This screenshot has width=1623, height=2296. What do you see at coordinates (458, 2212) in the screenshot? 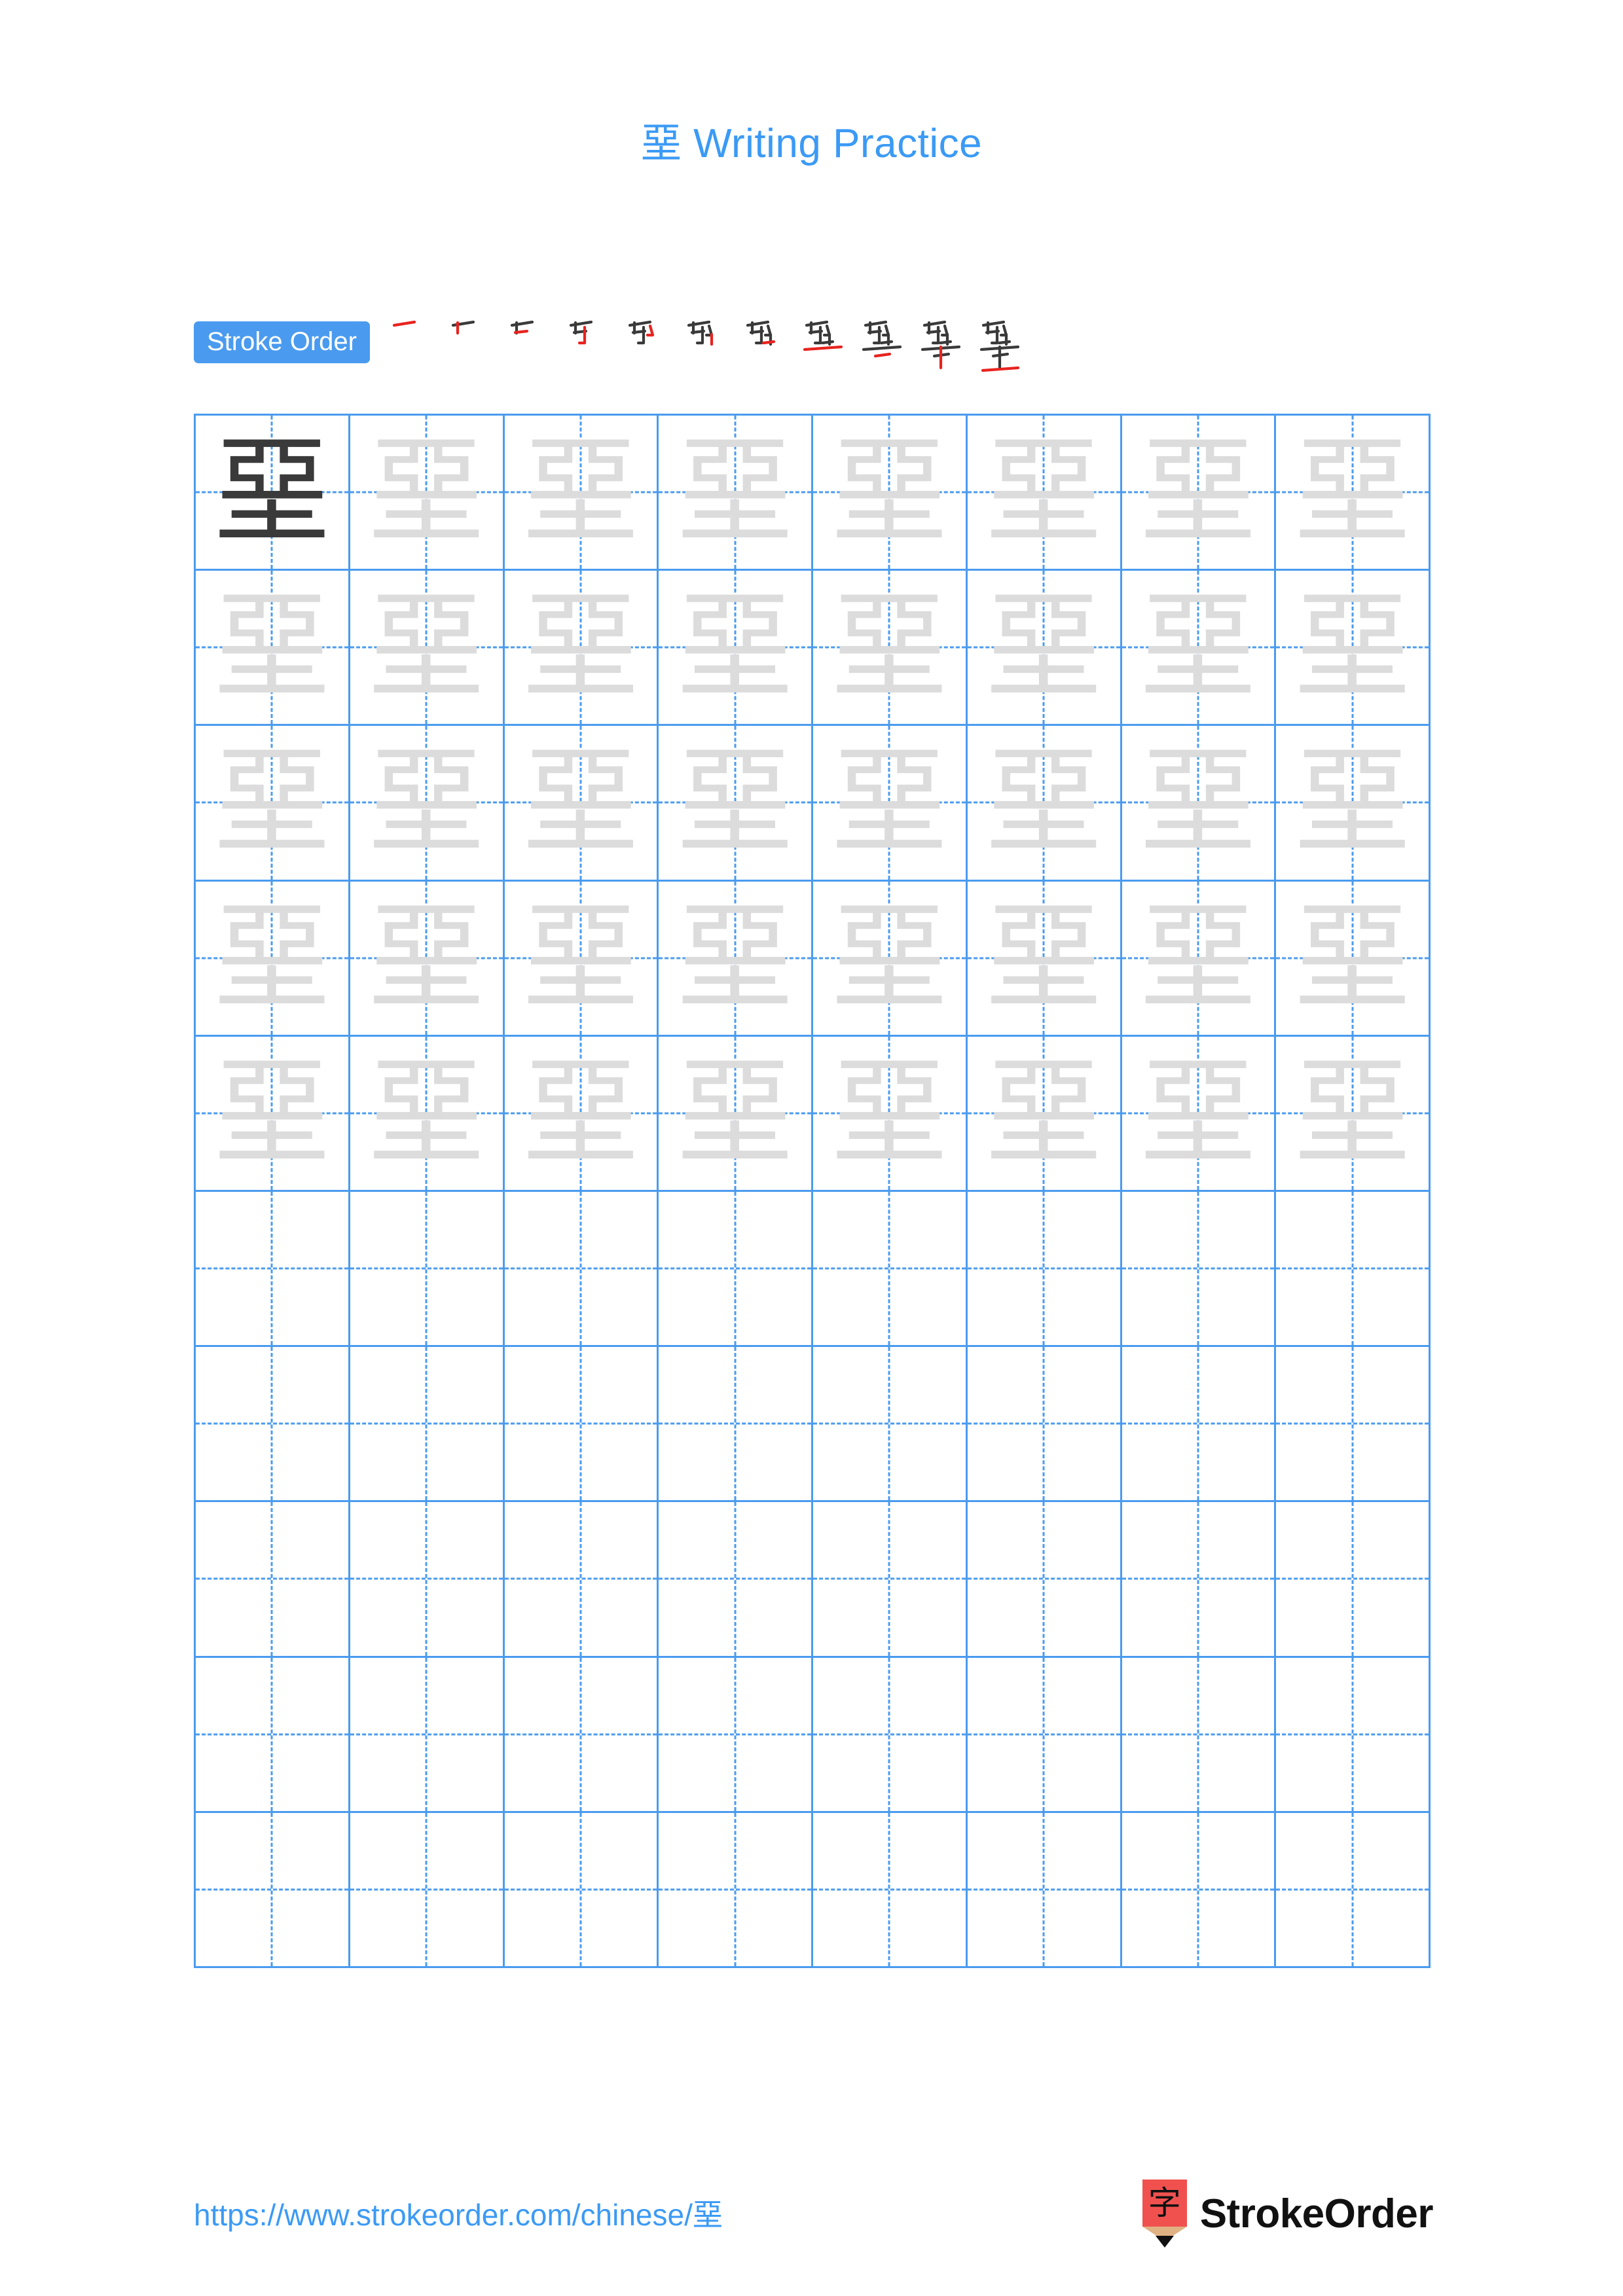
I see `source-url-link: https://www.strokeorder.com/chinese/堊` at bounding box center [458, 2212].